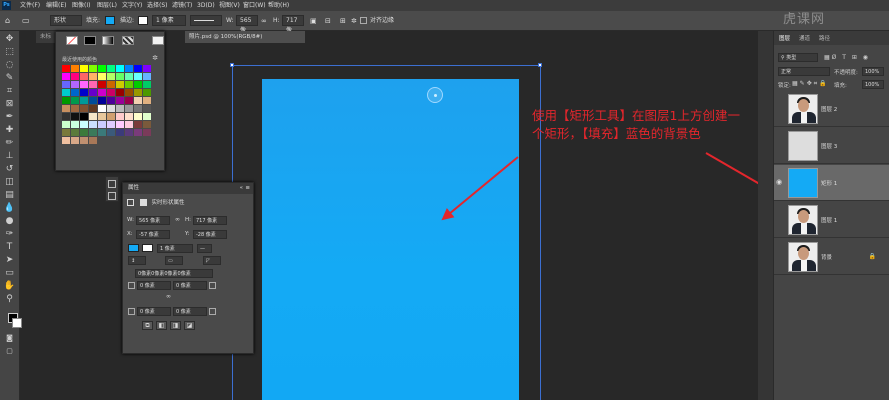 The width and height of the screenshot is (889, 400). What do you see at coordinates (9, 52) in the screenshot?
I see `marquee-tool-icon: ⬚` at bounding box center [9, 52].